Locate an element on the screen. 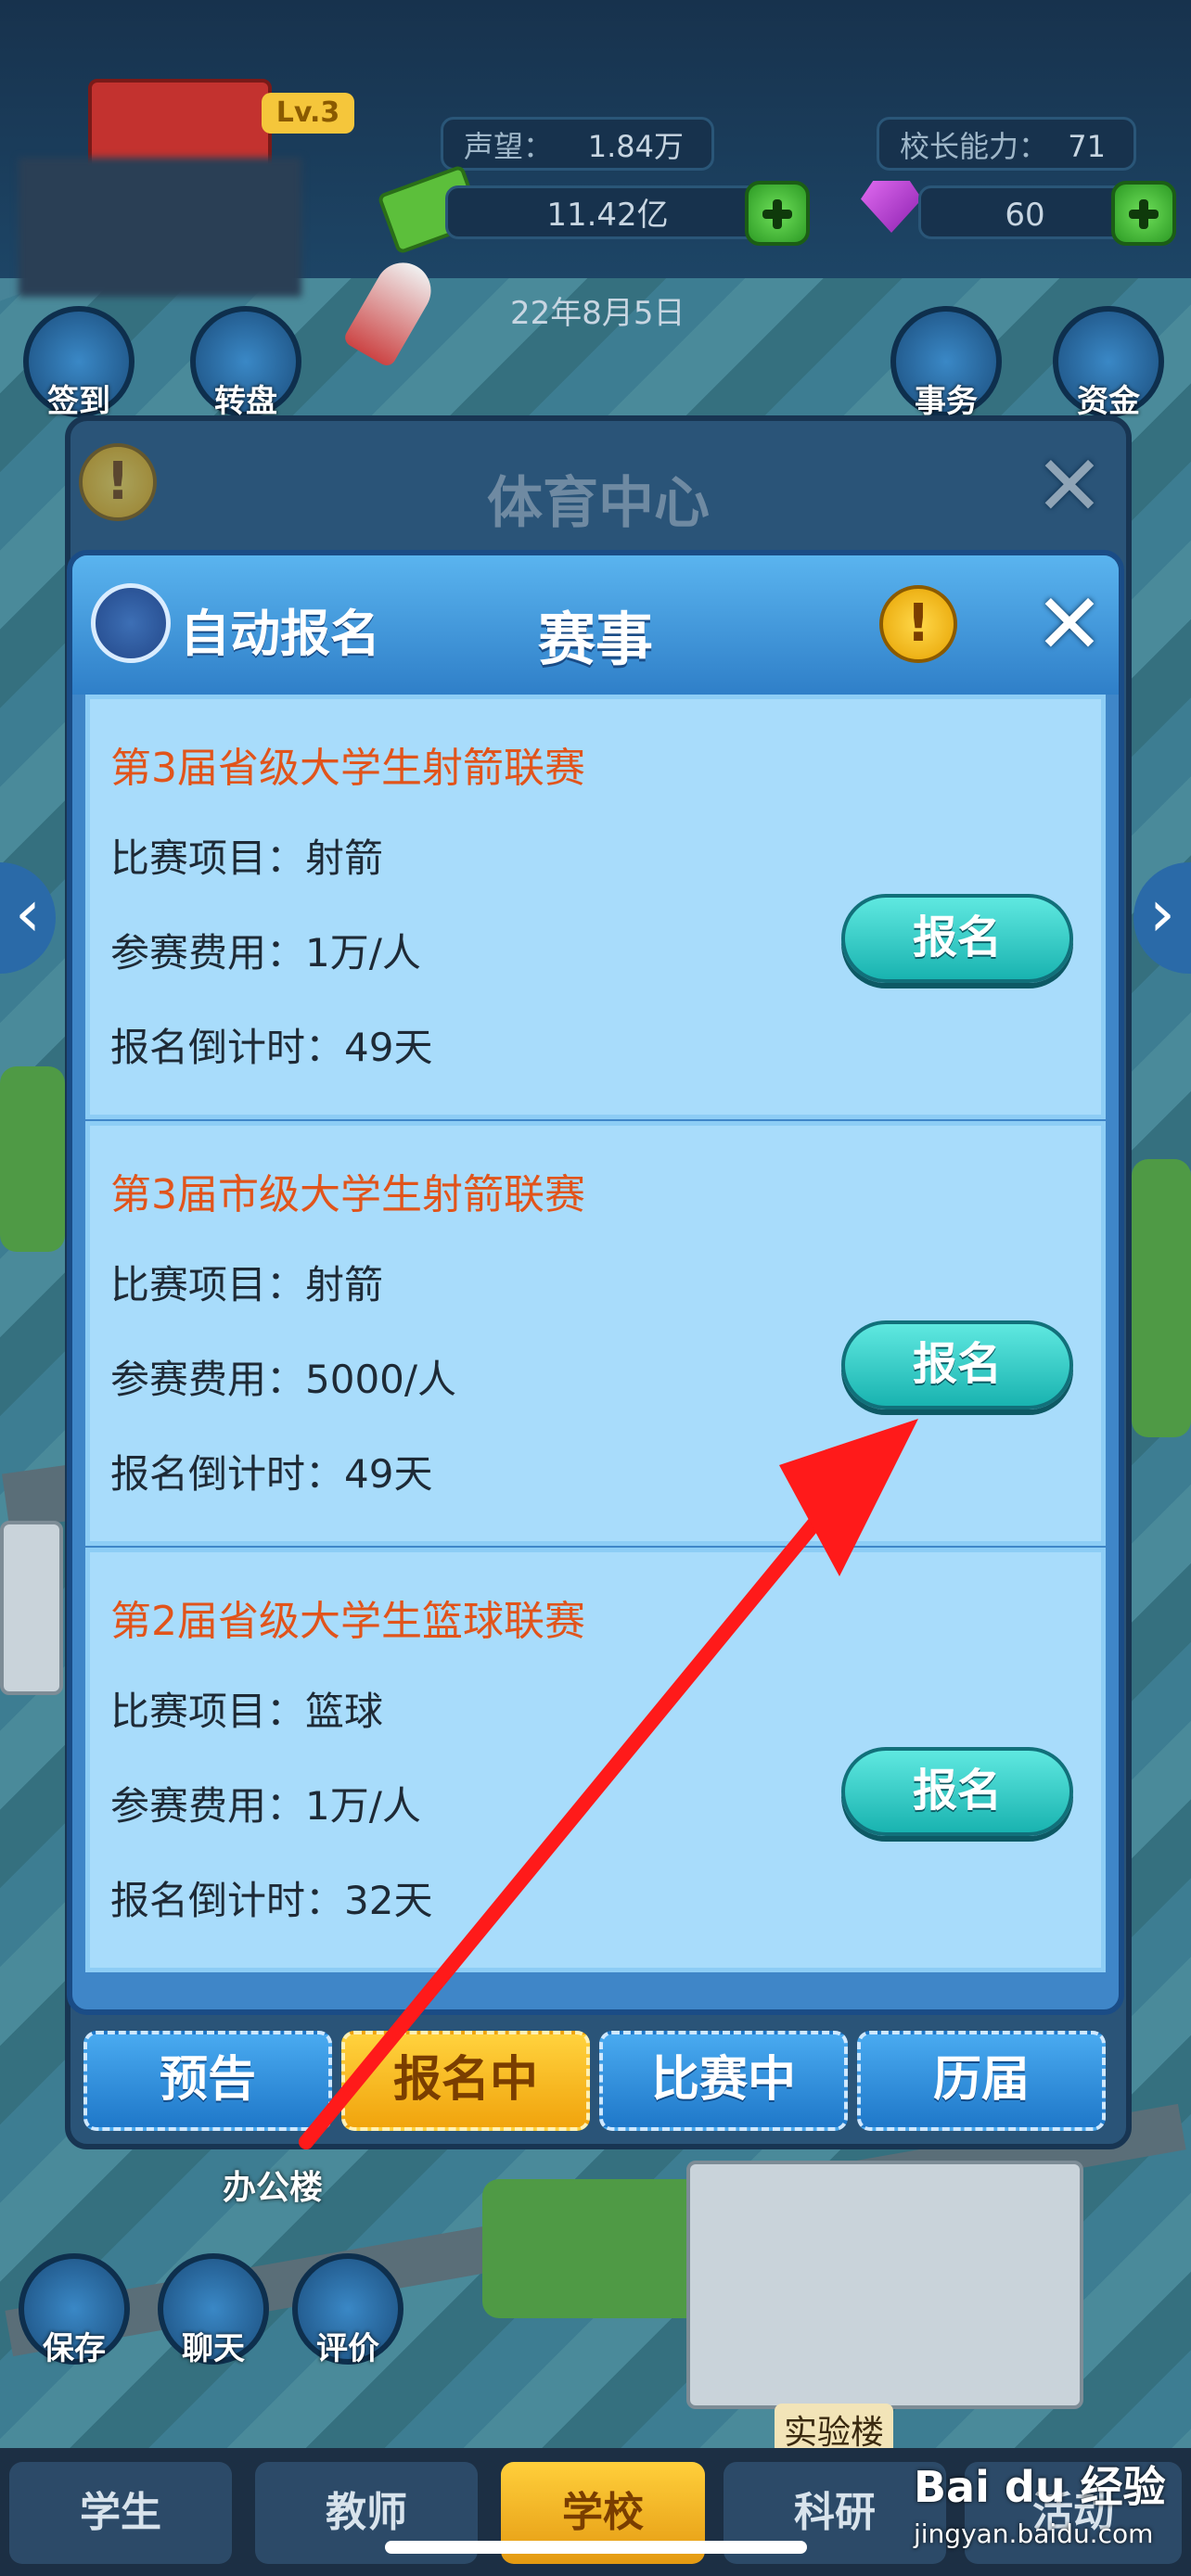  building is located at coordinates (32, 1608).